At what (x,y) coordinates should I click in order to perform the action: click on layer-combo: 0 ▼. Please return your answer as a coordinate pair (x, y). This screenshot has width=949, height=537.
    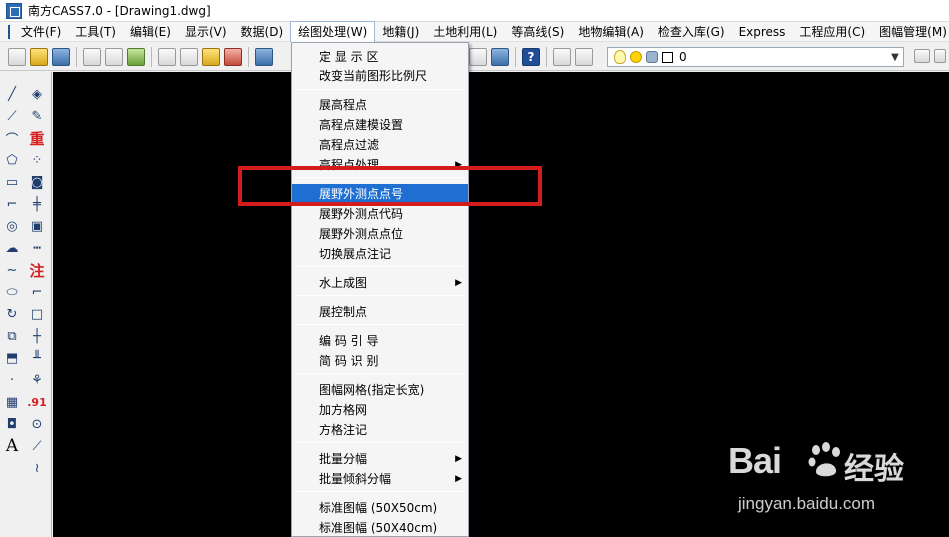
    Looking at the image, I should click on (755, 57).